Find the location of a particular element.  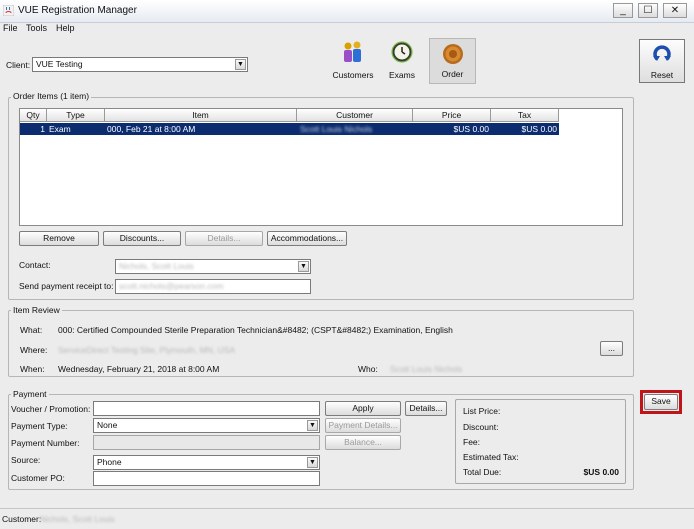

save-button: Save is located at coordinates (661, 402).